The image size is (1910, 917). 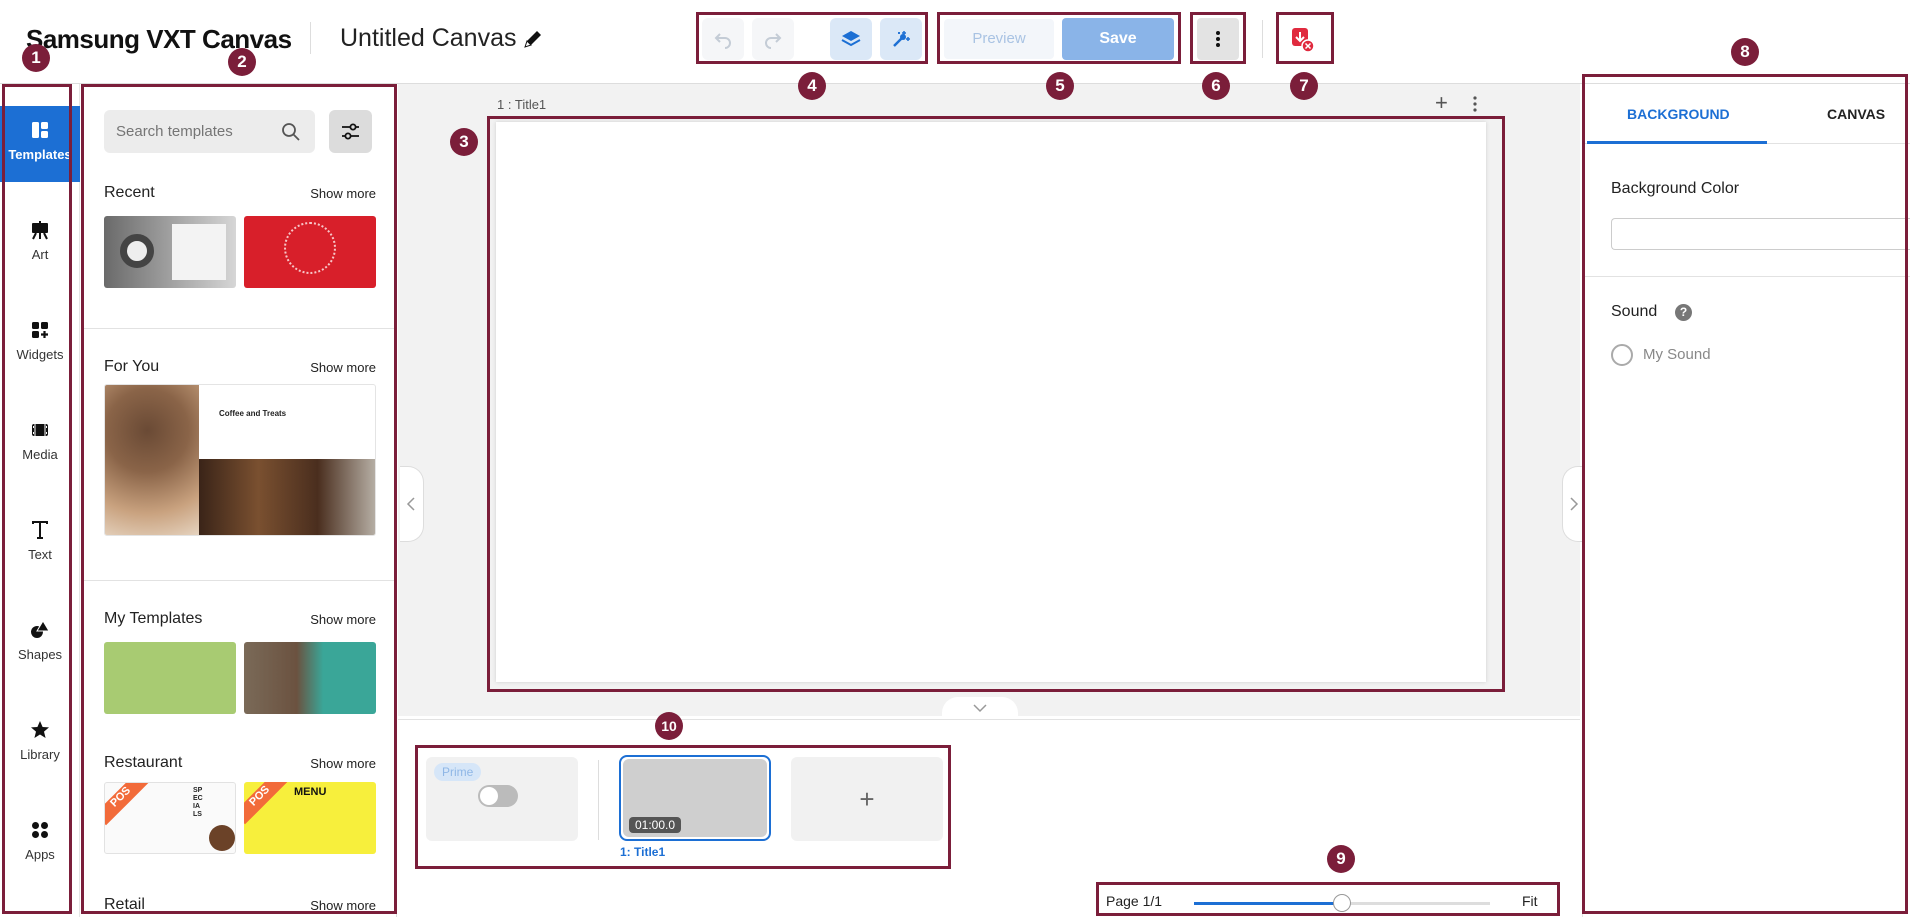 I want to click on annotation-badge: 2, so click(x=242, y=62).